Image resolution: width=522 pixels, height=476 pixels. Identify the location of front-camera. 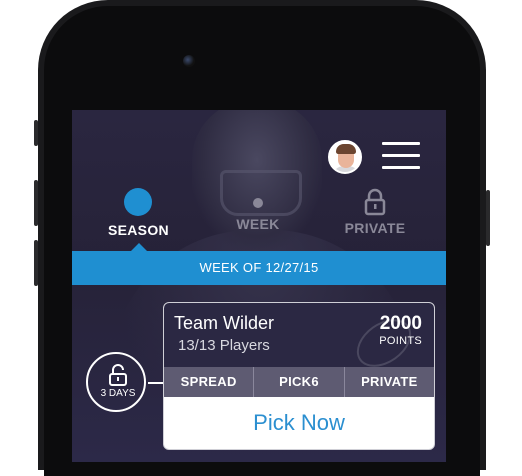
(189, 61).